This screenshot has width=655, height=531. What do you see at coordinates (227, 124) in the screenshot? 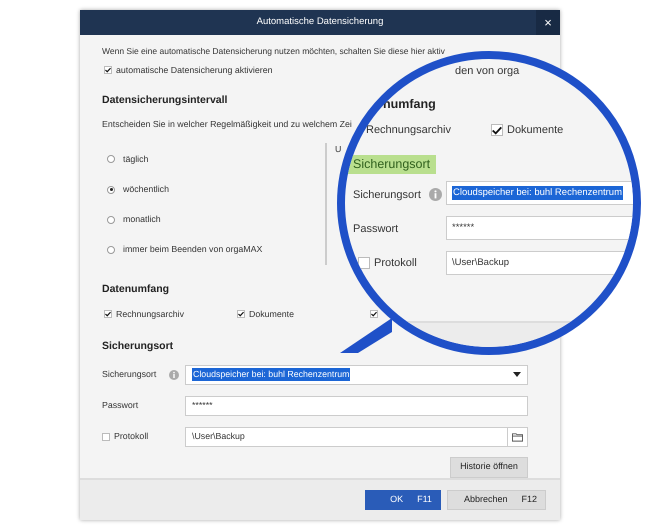
I see `description-text: Entscheiden Sie in welcher Regelmäßigkeit und zu welchem Zei` at bounding box center [227, 124].